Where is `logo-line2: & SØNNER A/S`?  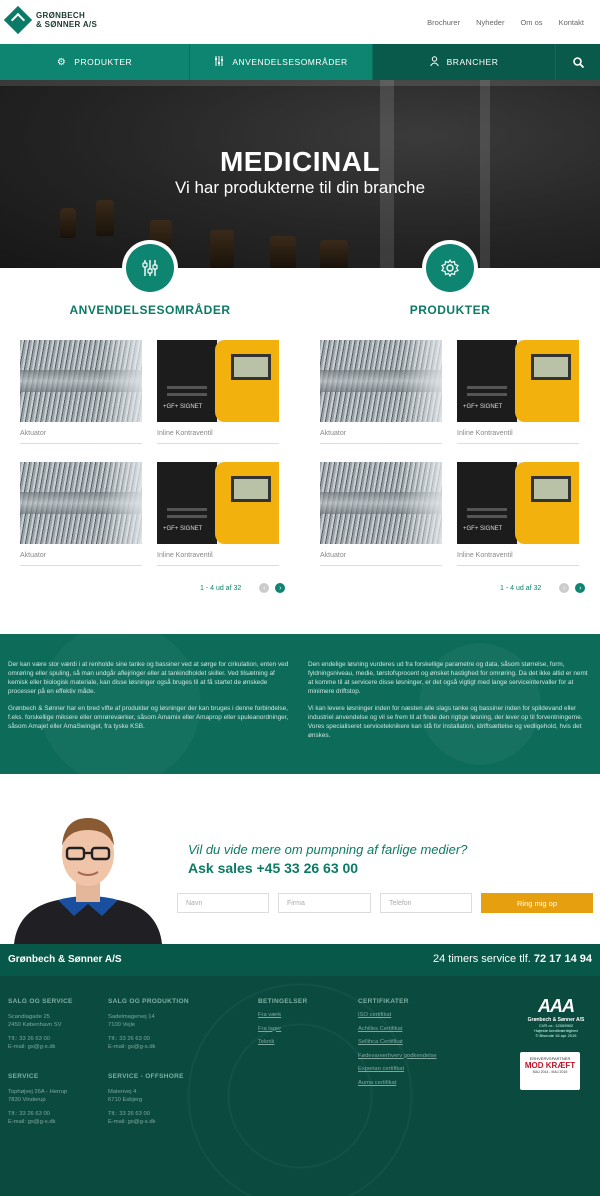 logo-line2: & SØNNER A/S is located at coordinates (67, 24).